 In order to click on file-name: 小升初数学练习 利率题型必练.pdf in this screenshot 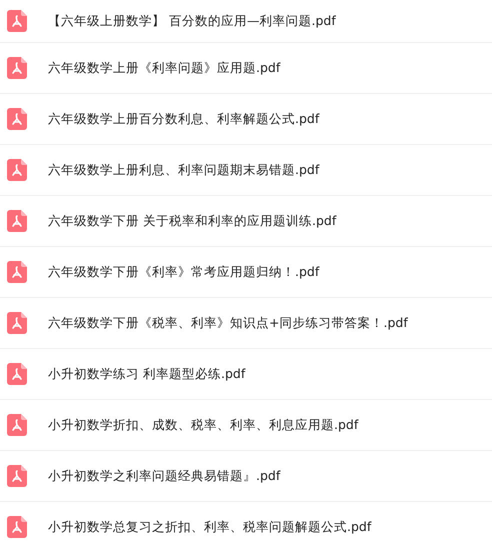, I will do `click(147, 374)`.